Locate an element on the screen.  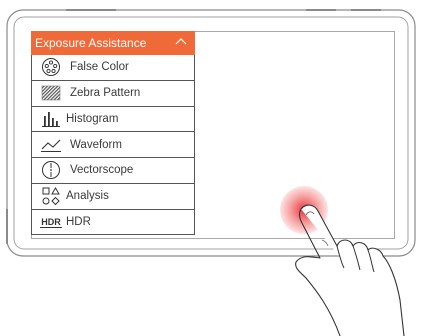
chevron-up-icon is located at coordinates (181, 42).